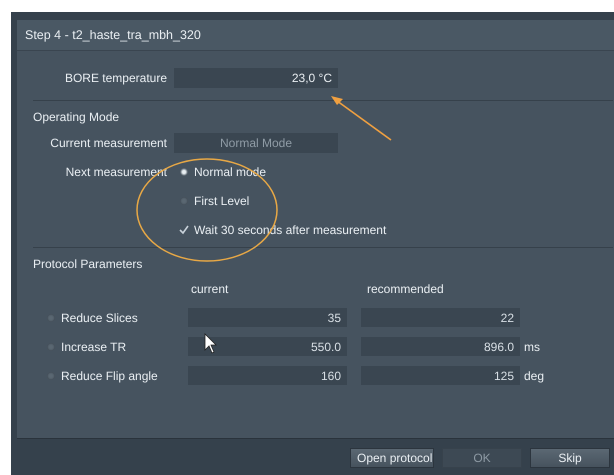 The image size is (614, 475). I want to click on dialog-button: Skip, so click(570, 458).